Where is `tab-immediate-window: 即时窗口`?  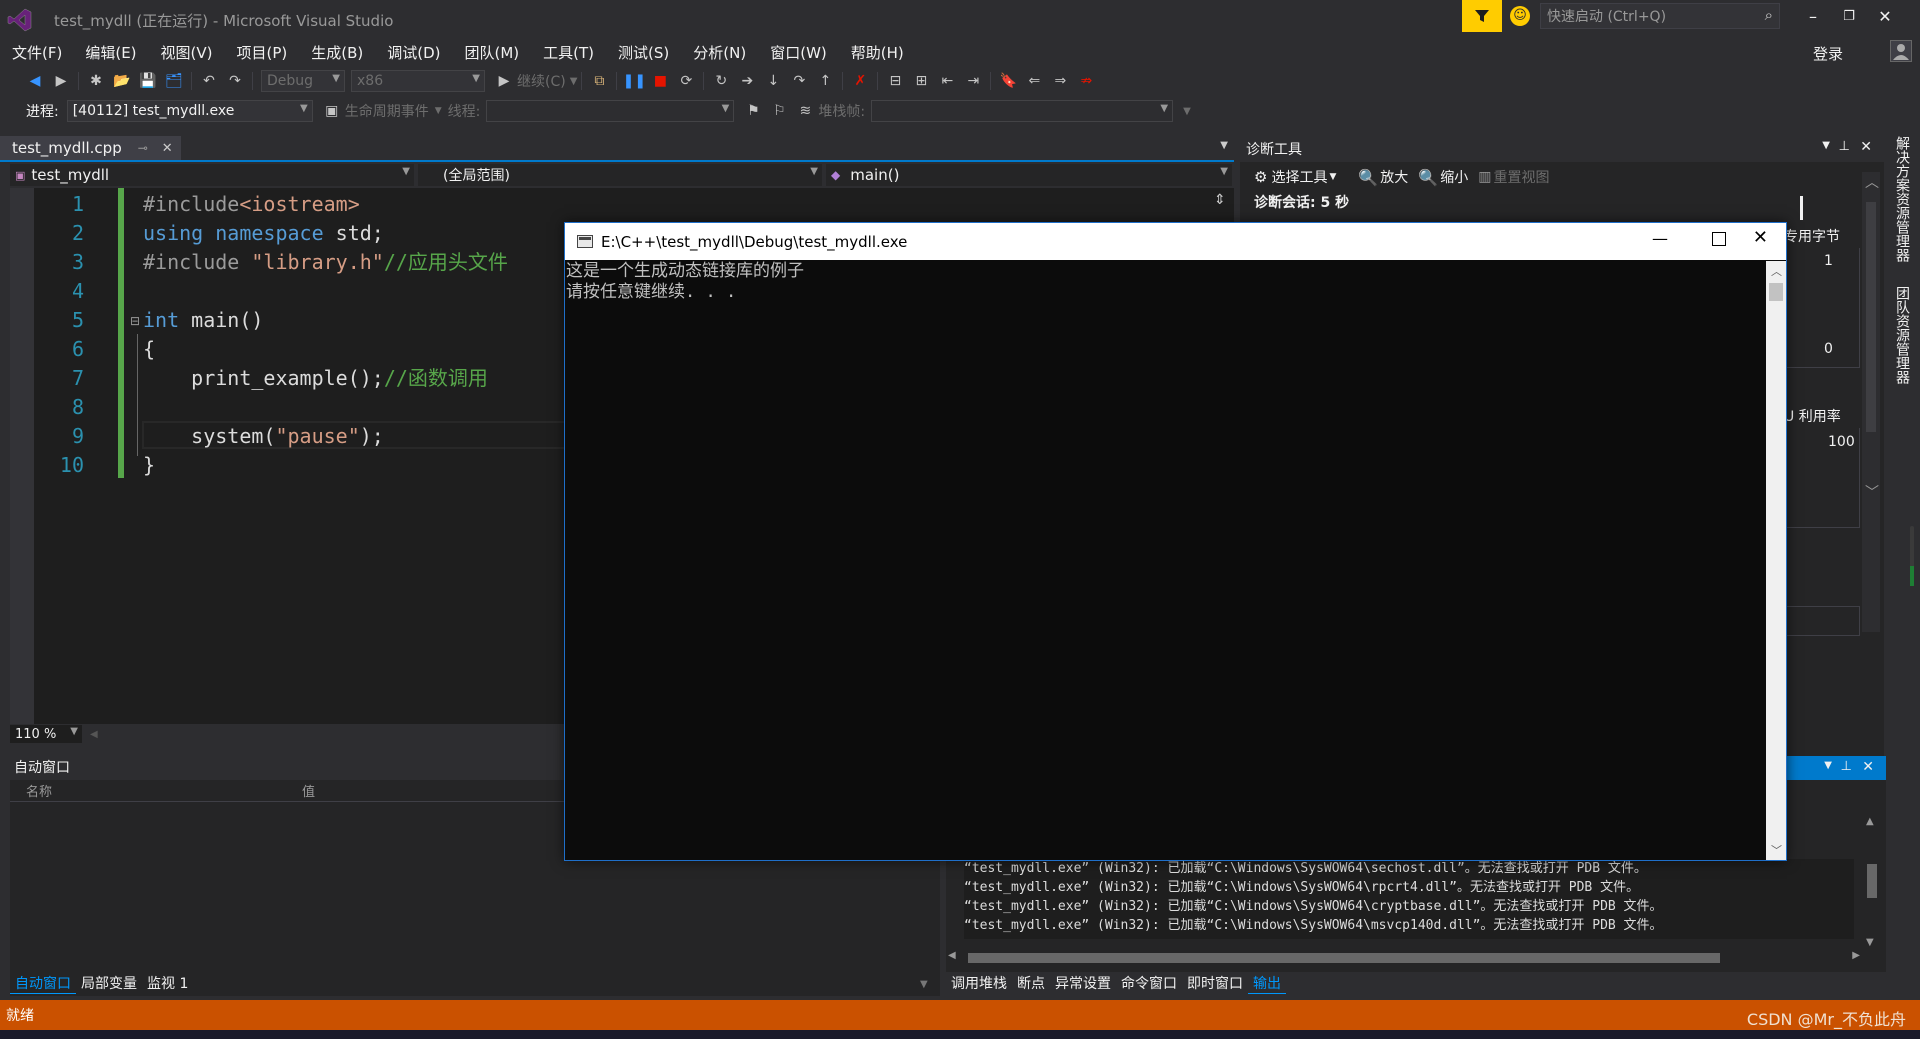 tab-immediate-window: 即时窗口 is located at coordinates (1215, 983).